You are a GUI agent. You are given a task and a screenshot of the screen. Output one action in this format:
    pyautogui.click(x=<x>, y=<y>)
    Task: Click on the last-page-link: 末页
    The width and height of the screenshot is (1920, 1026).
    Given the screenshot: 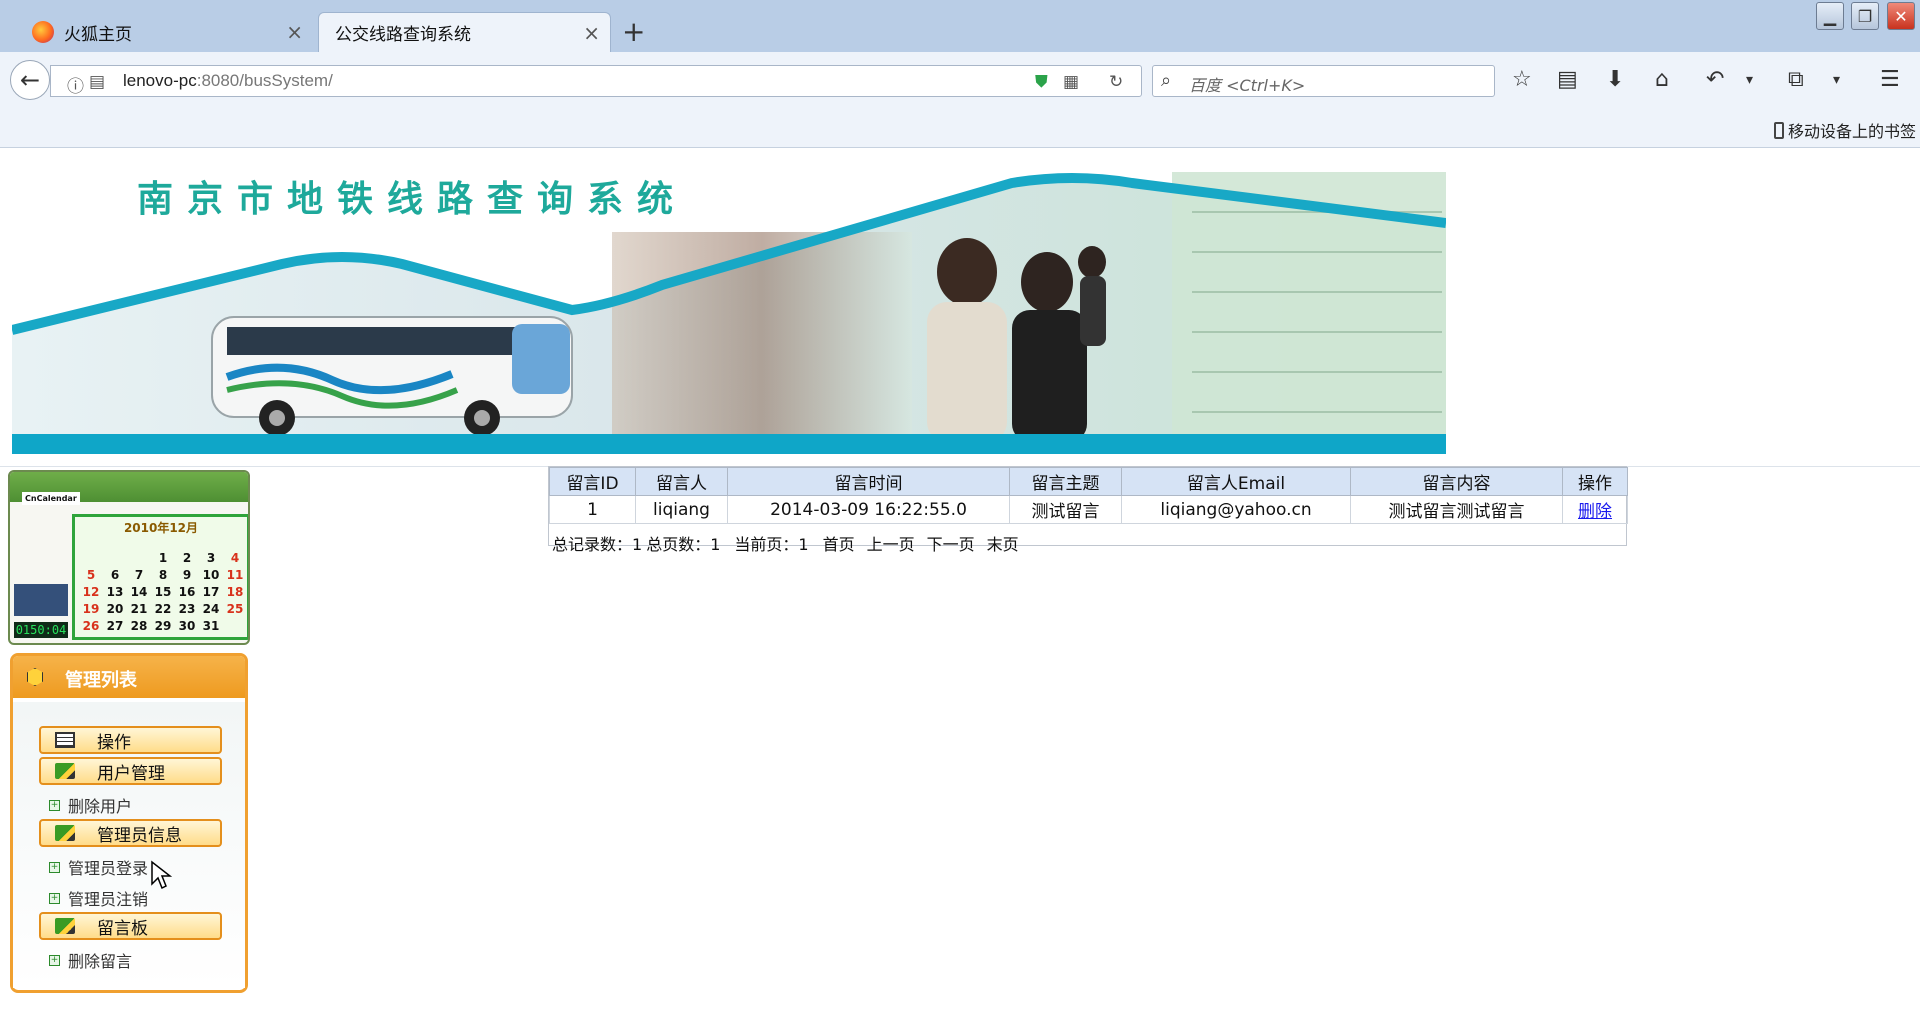 What is the action you would take?
    pyautogui.click(x=1003, y=543)
    